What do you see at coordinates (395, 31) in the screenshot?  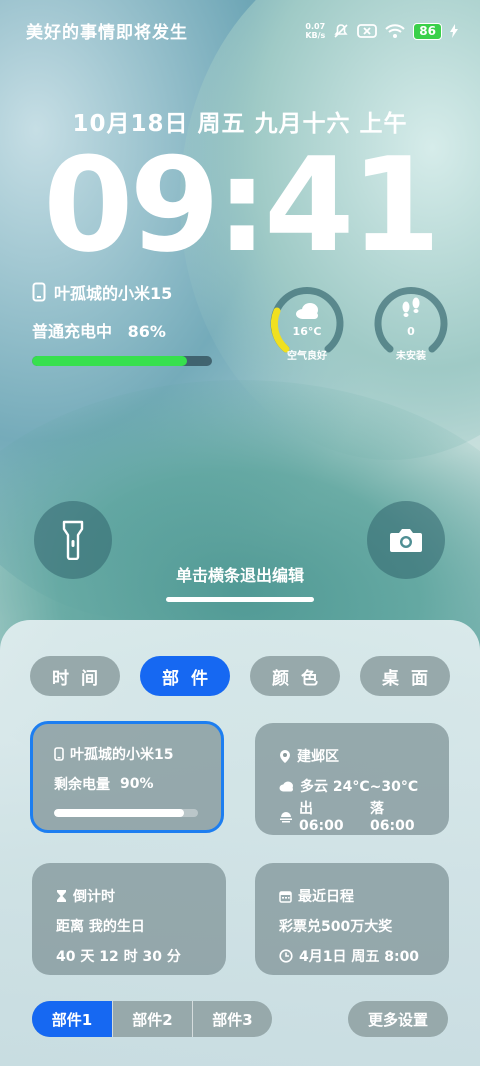 I see `wifi-icon` at bounding box center [395, 31].